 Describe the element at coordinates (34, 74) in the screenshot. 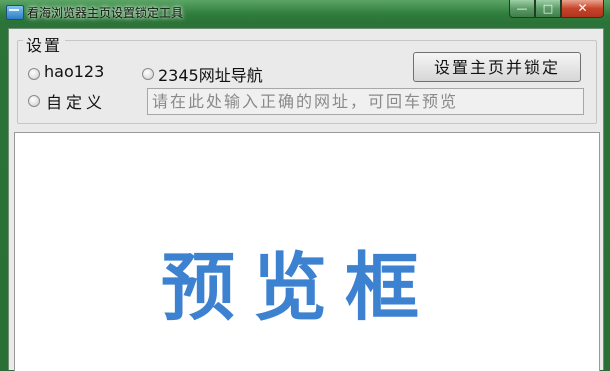

I see `radio-hao123` at that location.